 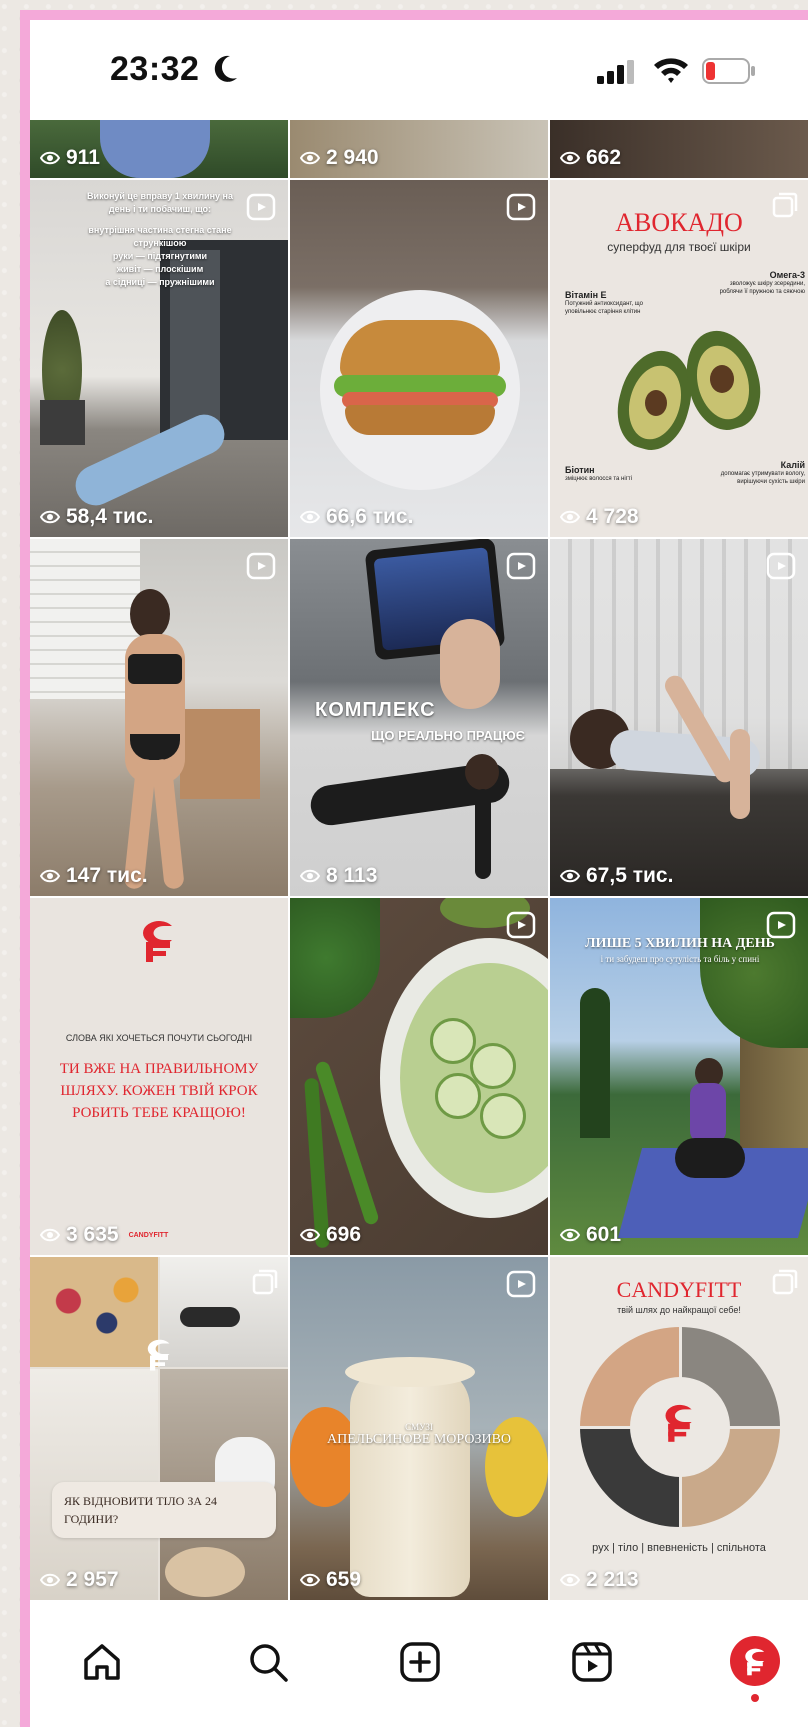 I want to click on view-count: 659, so click(x=330, y=1580).